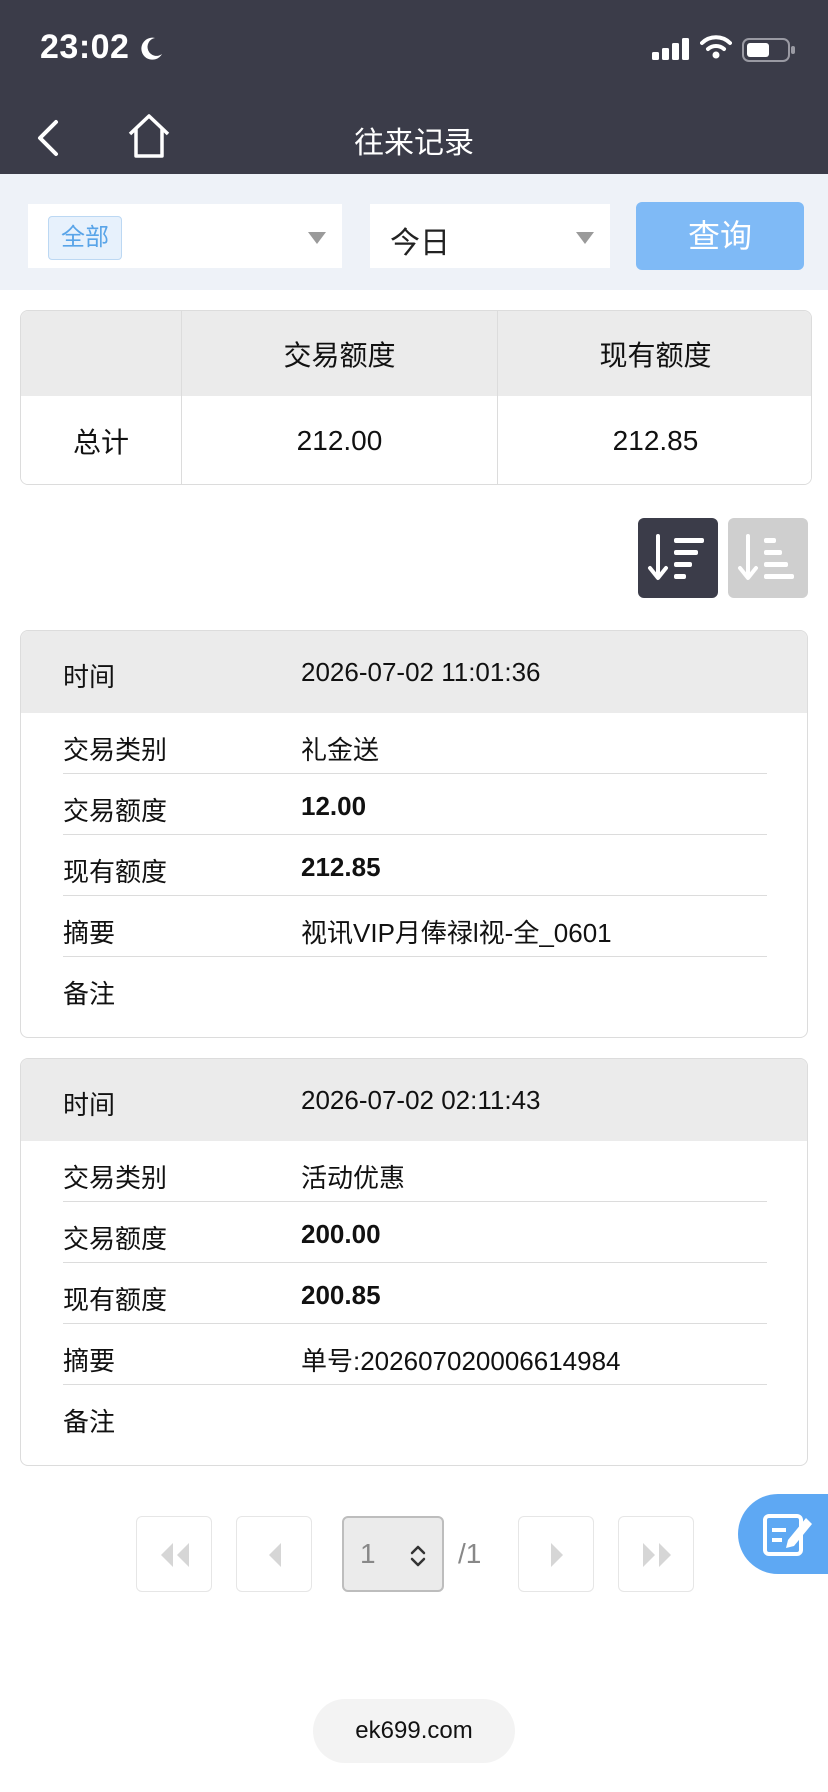 This screenshot has width=828, height=1792. I want to click on record-time-row: 时间 2026-07-02 11:01:36, so click(414, 672).